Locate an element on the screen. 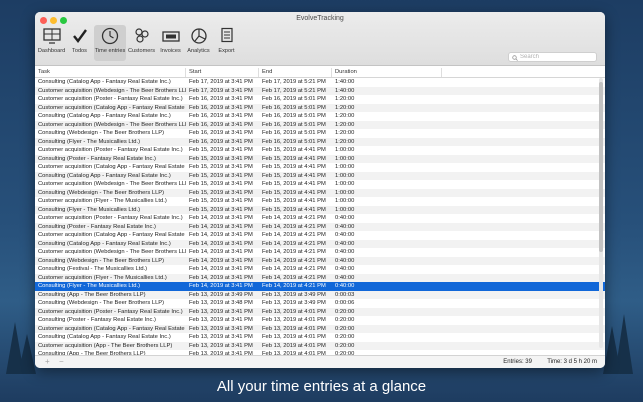  cell-start: Feb 17, 2019 at 3:41 PM is located at coordinates (221, 82).